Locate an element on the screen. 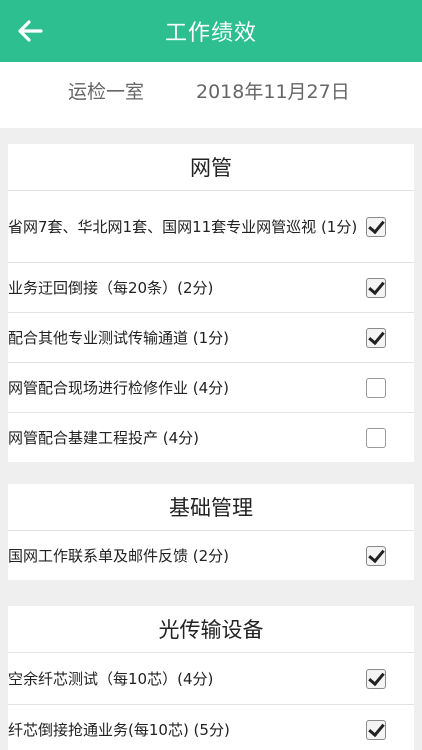 This screenshot has height=750, width=422. list-item: 网管配合基建工程投产 (4分) is located at coordinates (211, 437).